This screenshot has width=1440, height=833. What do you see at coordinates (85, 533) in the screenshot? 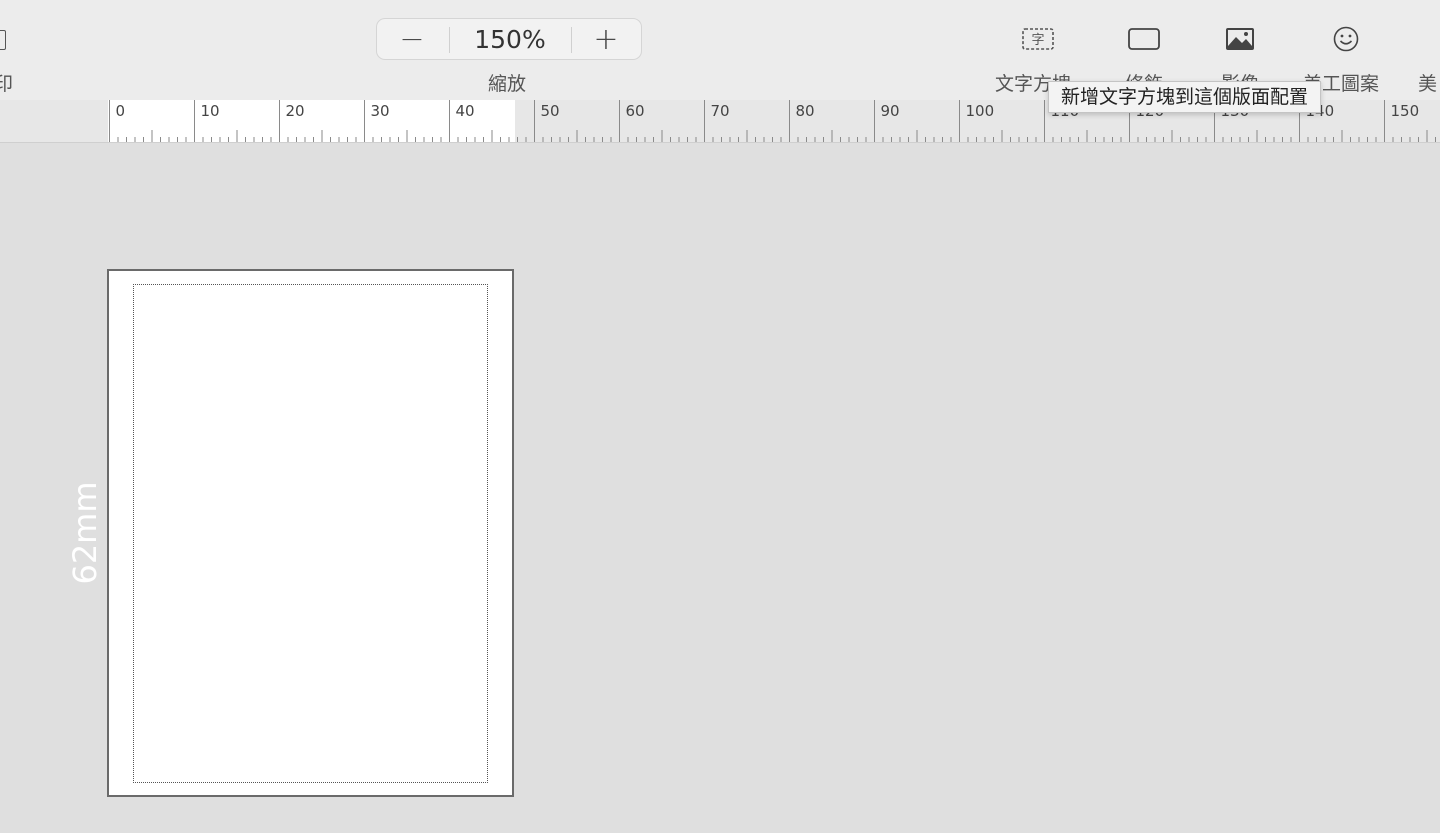
I see `label-height-dimension: 62mm` at bounding box center [85, 533].